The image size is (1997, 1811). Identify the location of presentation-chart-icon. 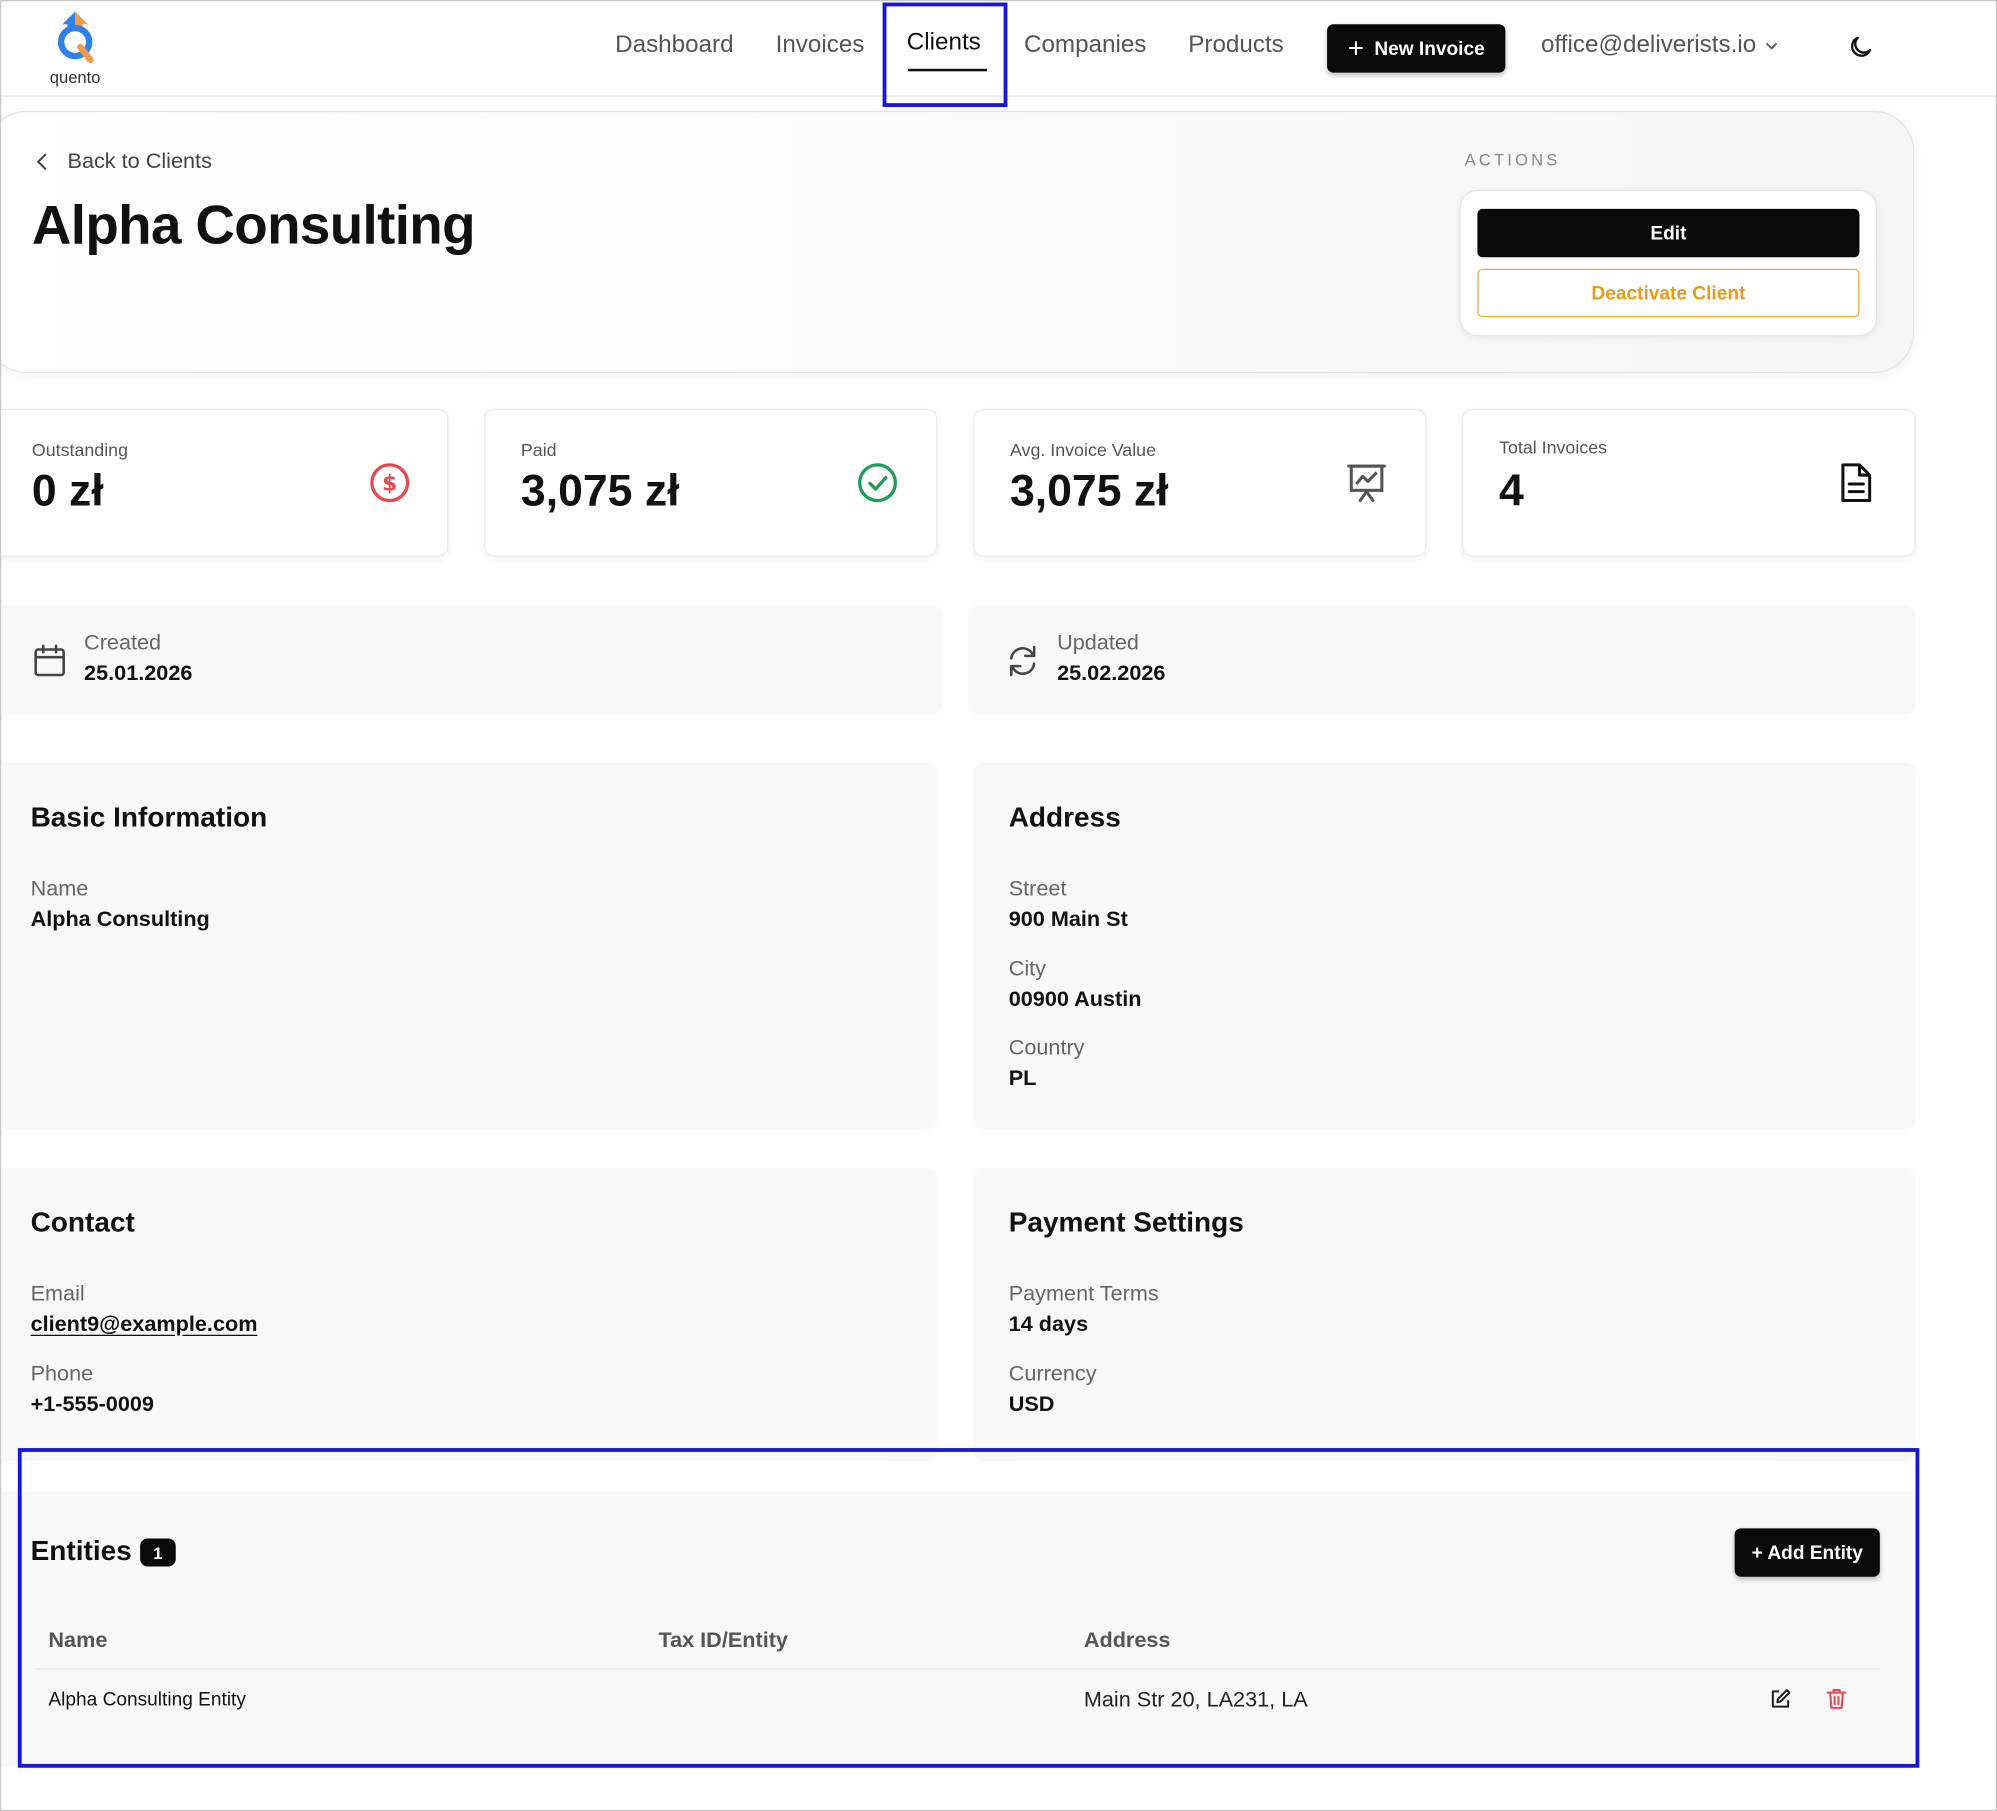
(1366, 483).